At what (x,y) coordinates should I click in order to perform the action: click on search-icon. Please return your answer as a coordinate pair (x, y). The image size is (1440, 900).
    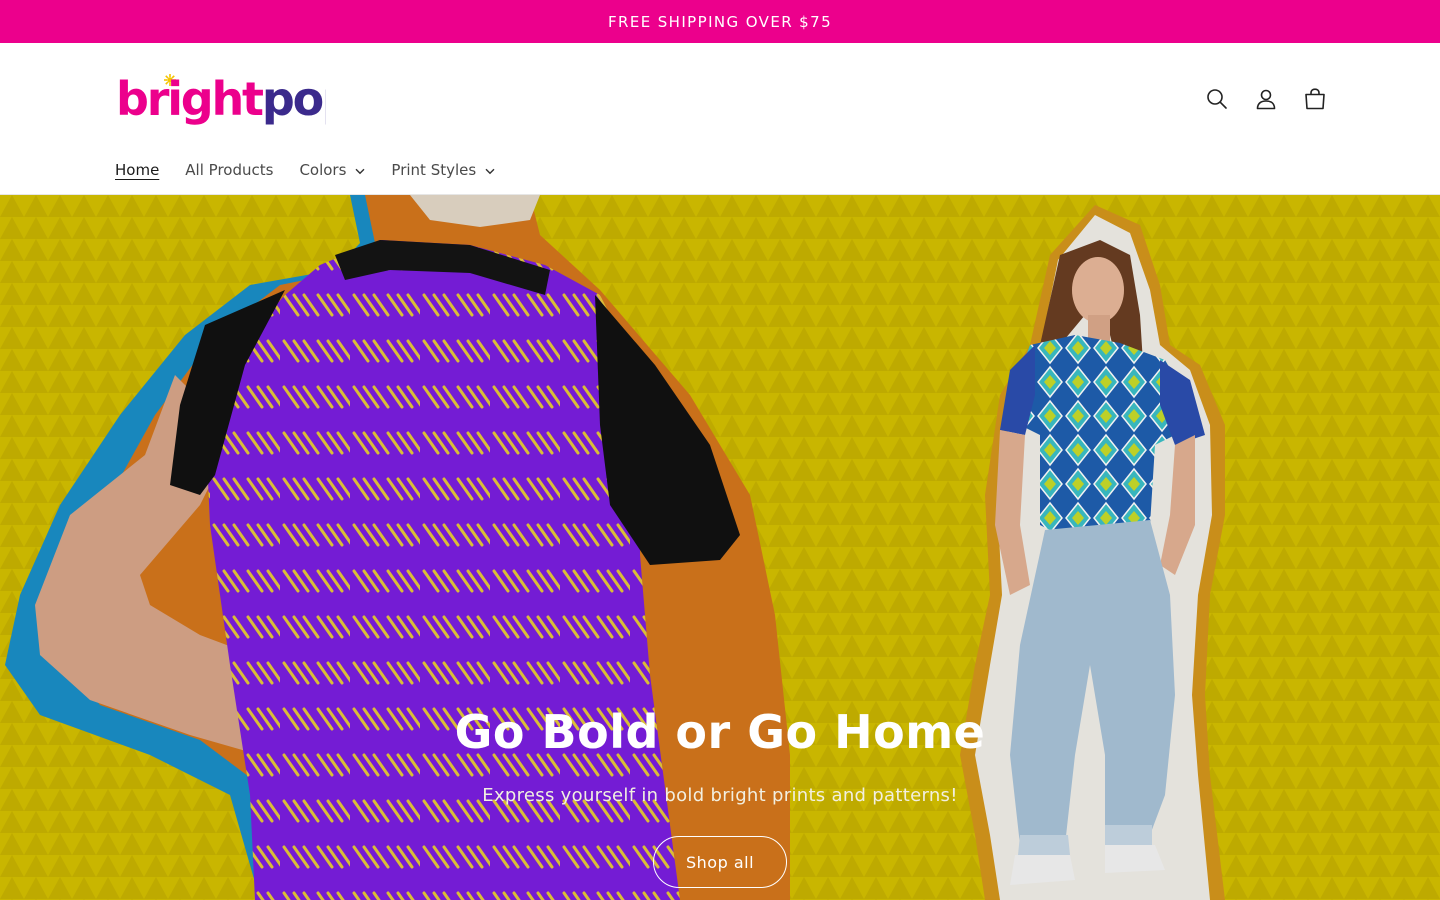
    Looking at the image, I should click on (1216, 99).